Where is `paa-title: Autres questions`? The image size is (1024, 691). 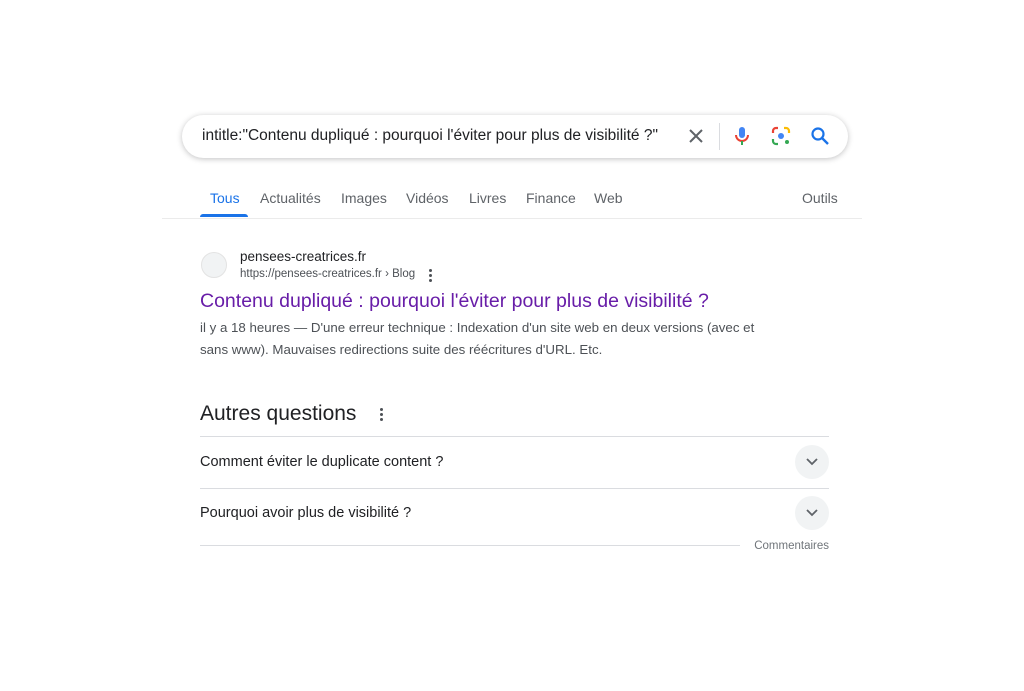 paa-title: Autres questions is located at coordinates (278, 413).